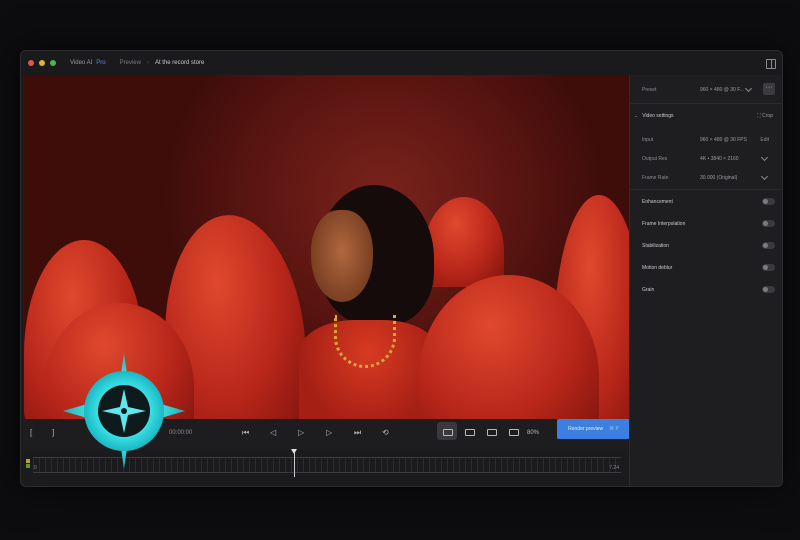 The image size is (800, 540). Describe the element at coordinates (719, 159) in the screenshot. I see `output-res-value: 4K • 3840 × 2160` at that location.